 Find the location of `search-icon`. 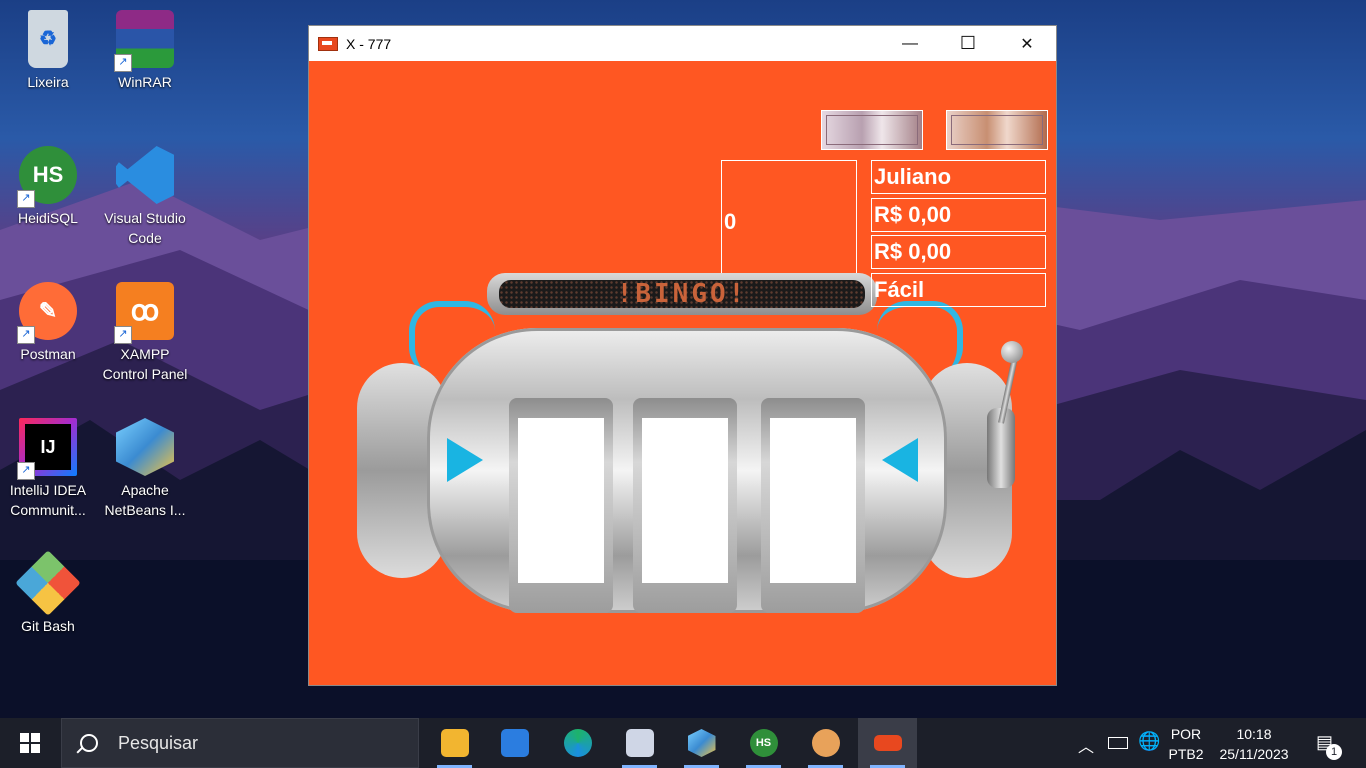

search-icon is located at coordinates (89, 743).